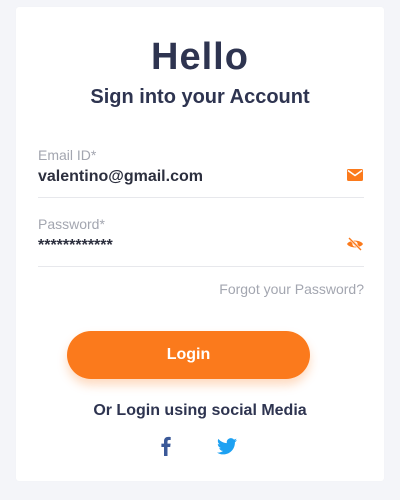 This screenshot has width=400, height=500. I want to click on password-field: Password*, so click(201, 241).